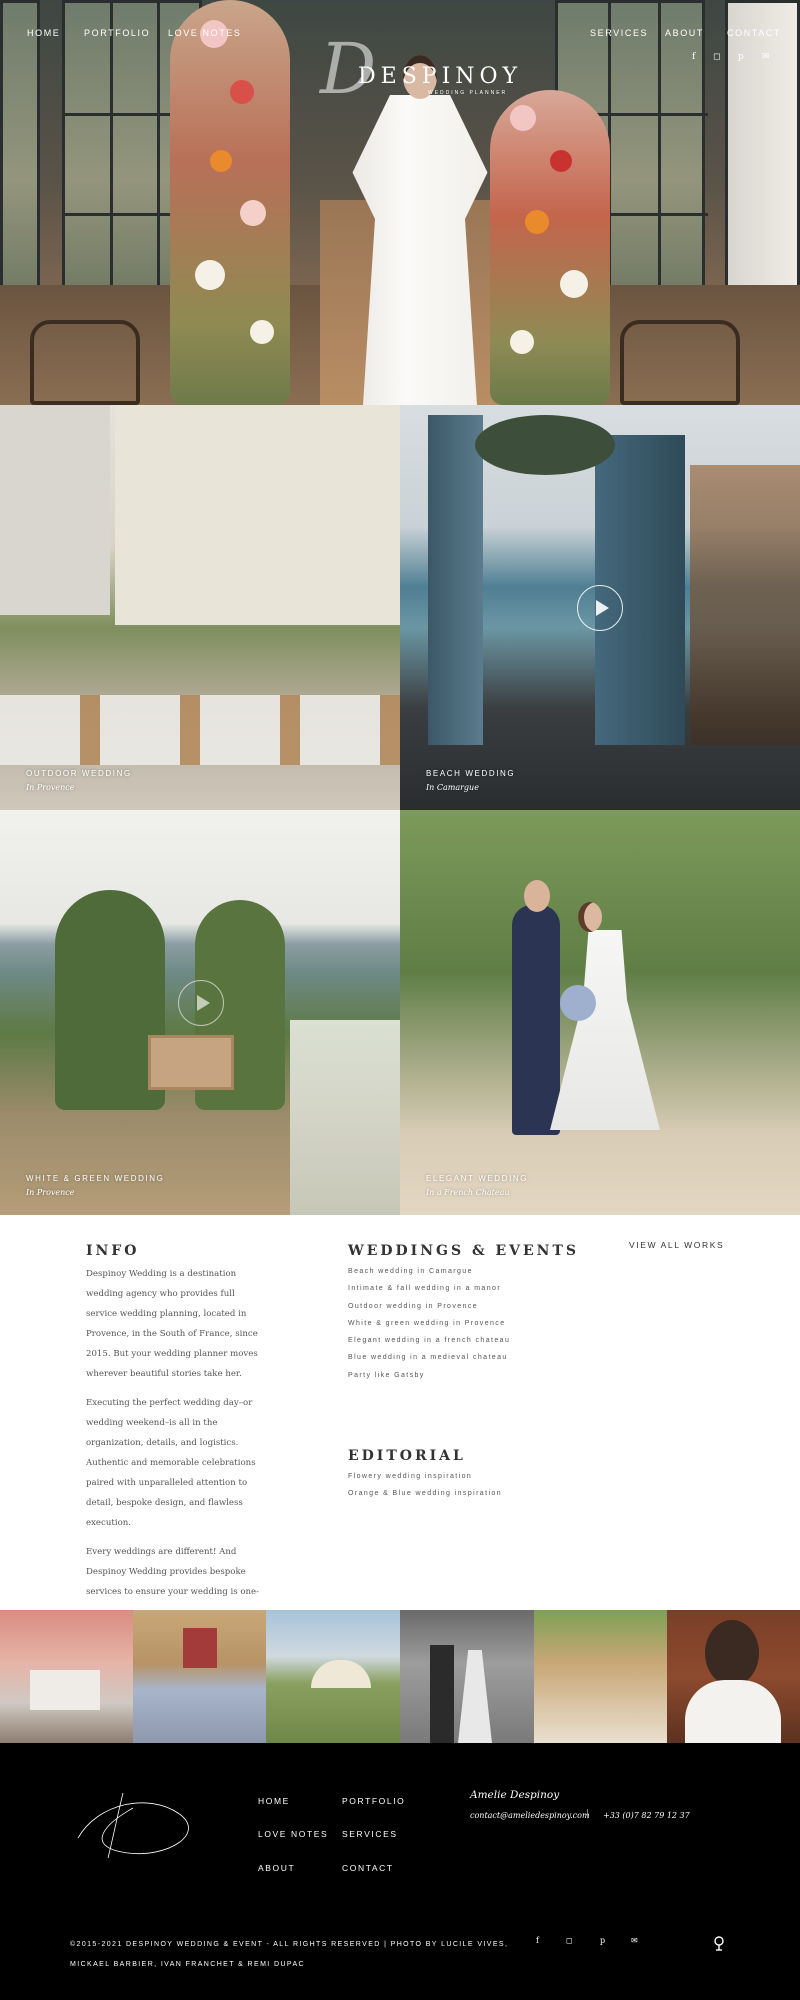 The width and height of the screenshot is (800, 2000). Describe the element at coordinates (429, 1311) in the screenshot. I see `list-item: Outdoor wedding in Provence` at that location.